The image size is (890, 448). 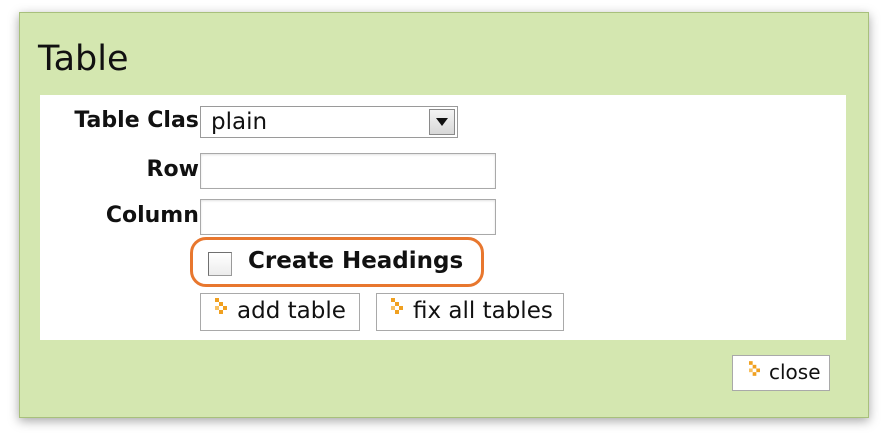 I want to click on fix-all-tables-button: fix all tables, so click(x=470, y=312).